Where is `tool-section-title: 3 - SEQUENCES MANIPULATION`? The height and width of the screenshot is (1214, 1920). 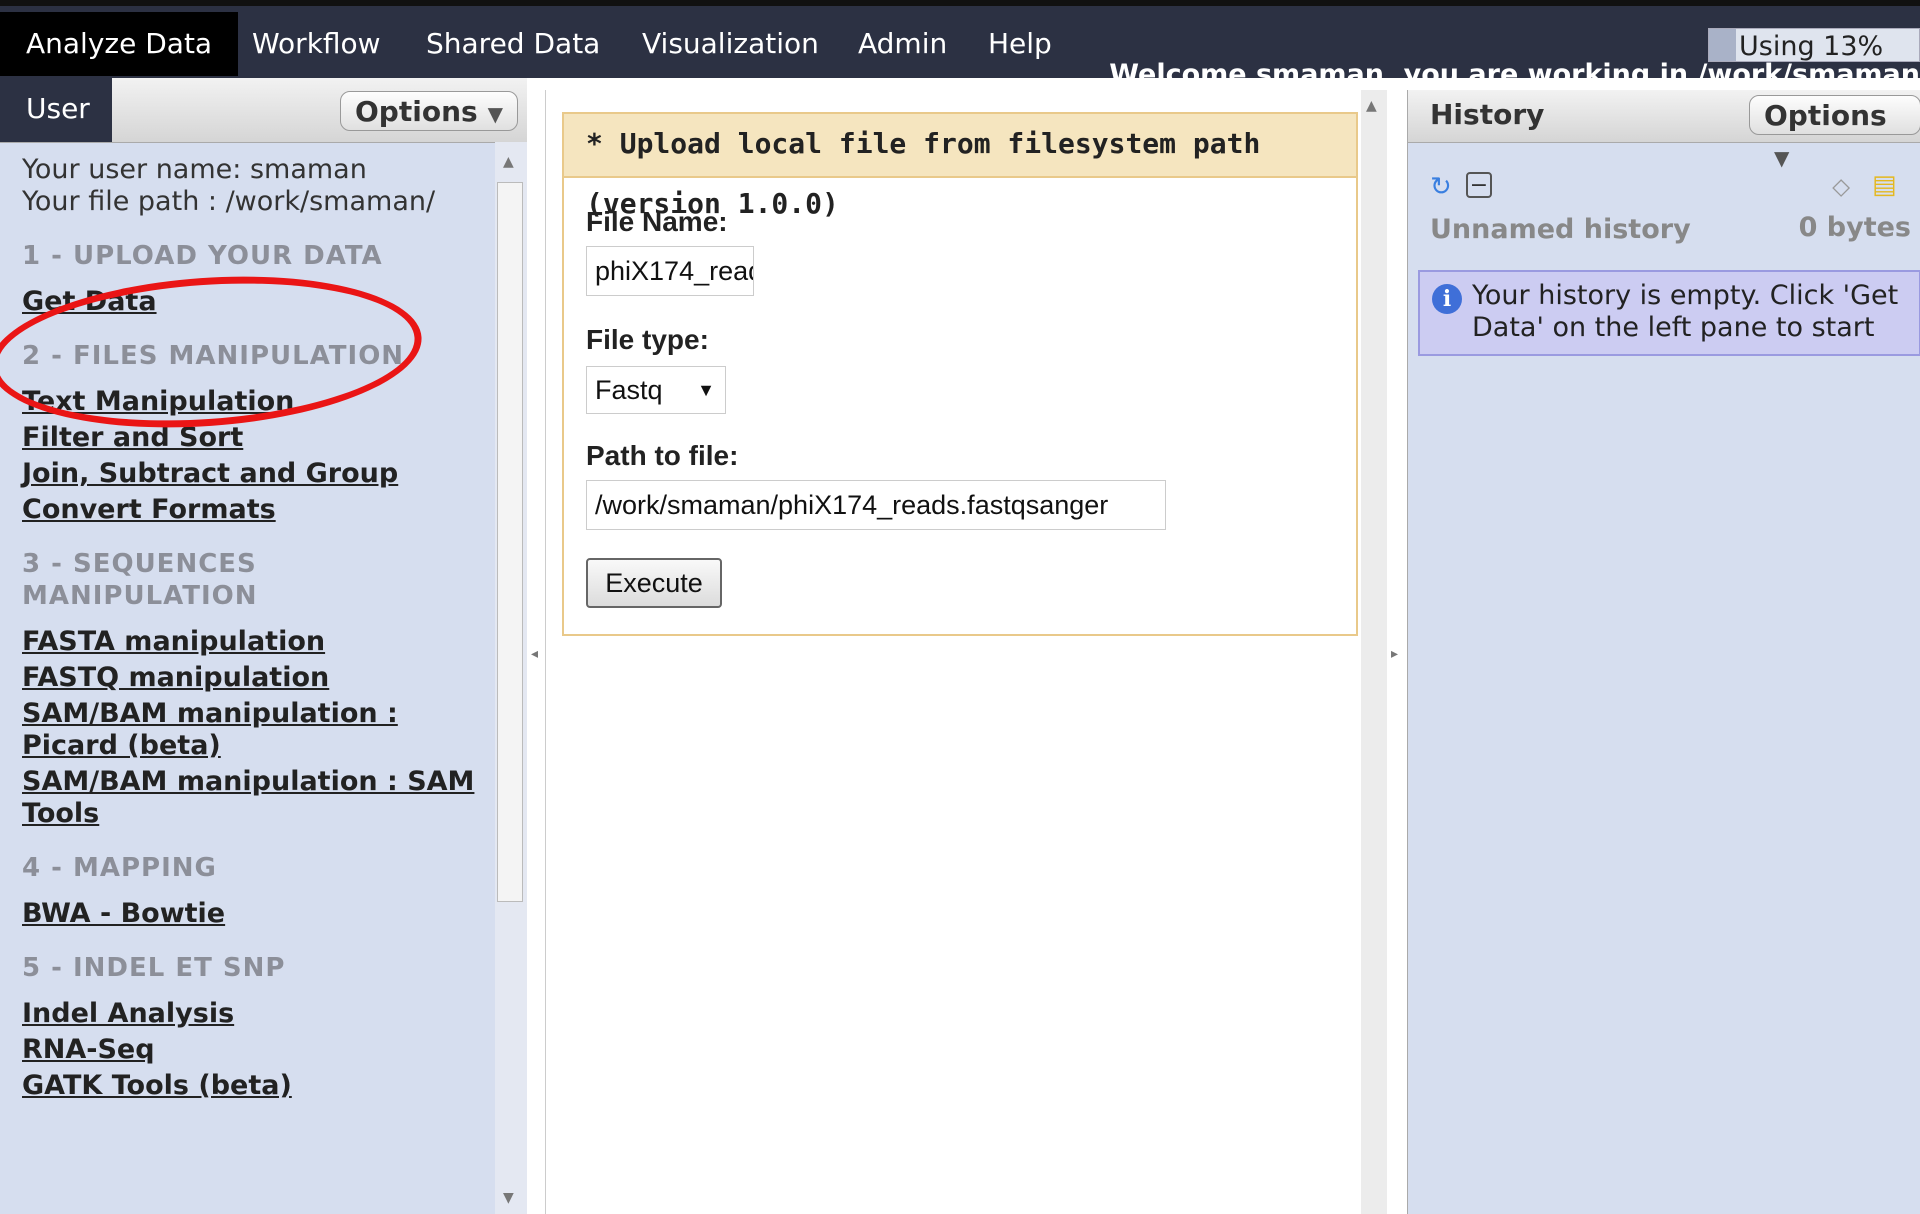 tool-section-title: 3 - SEQUENCES MANIPULATION is located at coordinates (140, 580).